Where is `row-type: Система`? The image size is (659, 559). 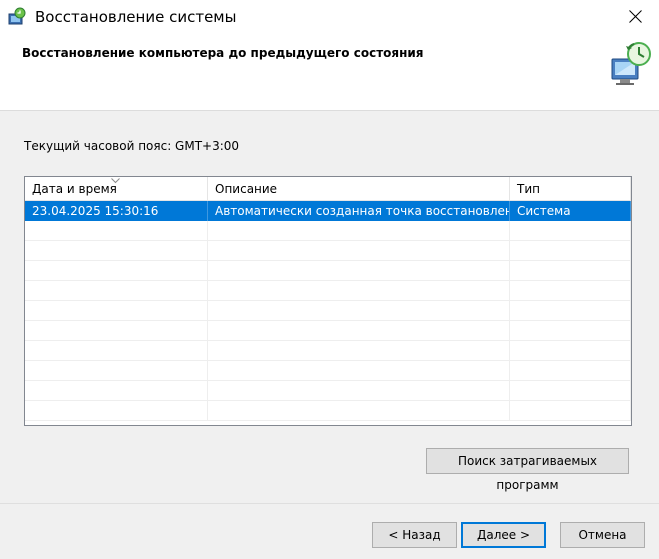 row-type: Система is located at coordinates (570, 211).